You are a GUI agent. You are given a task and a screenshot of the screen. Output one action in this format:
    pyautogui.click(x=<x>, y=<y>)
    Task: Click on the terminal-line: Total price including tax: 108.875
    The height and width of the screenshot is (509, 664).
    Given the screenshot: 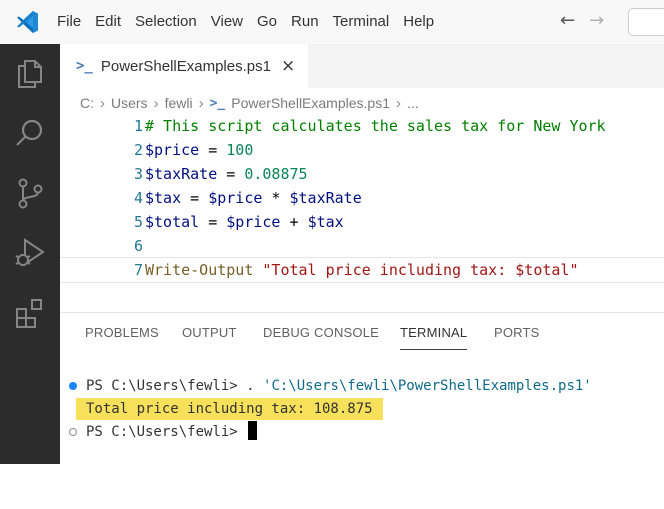 What is the action you would take?
    pyautogui.click(x=221, y=409)
    